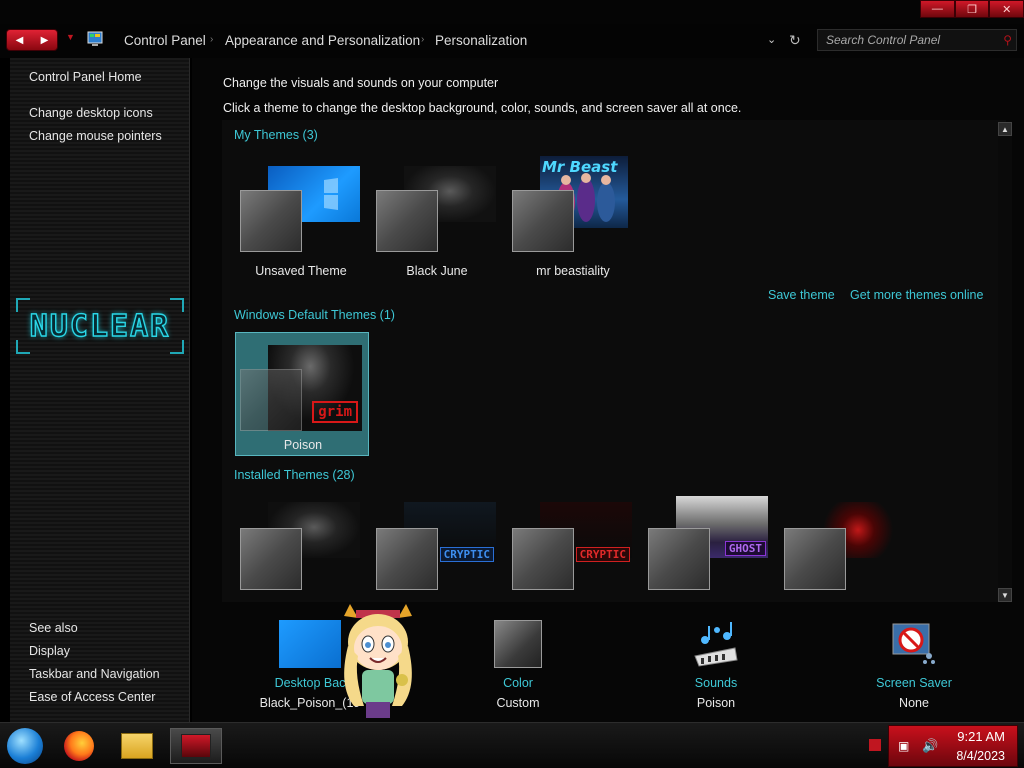  I want to click on show-hidden-icons-icon, so click(875, 745).